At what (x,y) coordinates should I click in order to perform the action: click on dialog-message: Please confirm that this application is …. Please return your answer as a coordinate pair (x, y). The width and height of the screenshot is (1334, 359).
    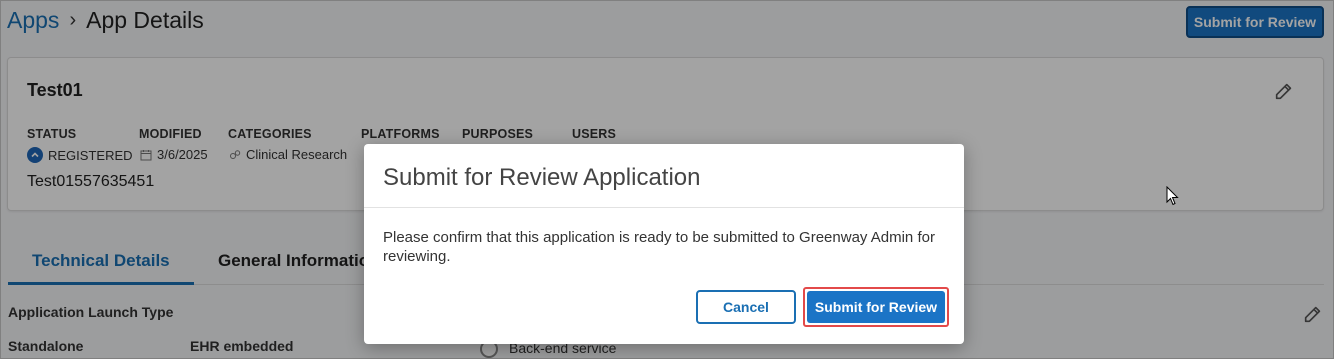
    Looking at the image, I should click on (659, 247).